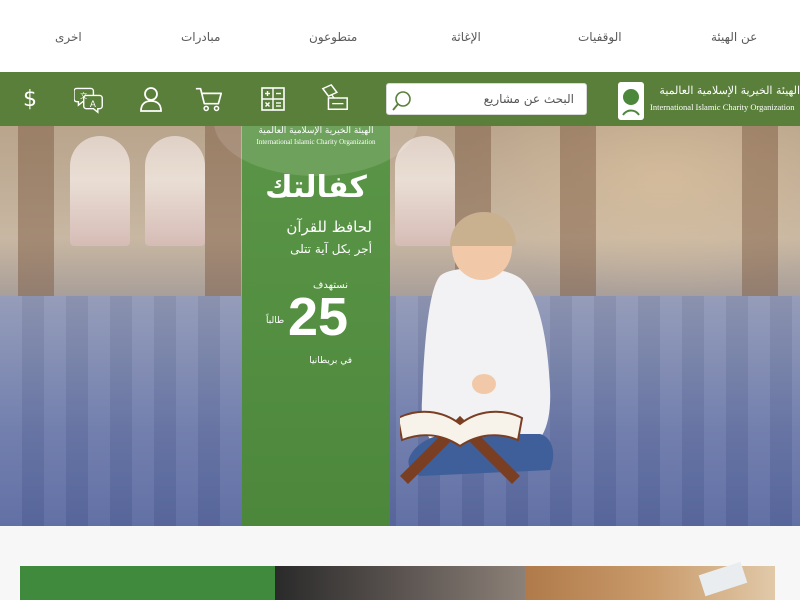 The image size is (800, 600). I want to click on promo-target-number: 25, so click(318, 317).